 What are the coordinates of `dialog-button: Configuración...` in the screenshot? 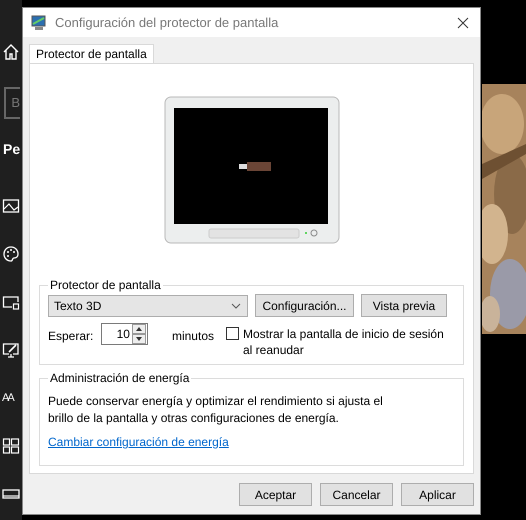 It's located at (304, 305).